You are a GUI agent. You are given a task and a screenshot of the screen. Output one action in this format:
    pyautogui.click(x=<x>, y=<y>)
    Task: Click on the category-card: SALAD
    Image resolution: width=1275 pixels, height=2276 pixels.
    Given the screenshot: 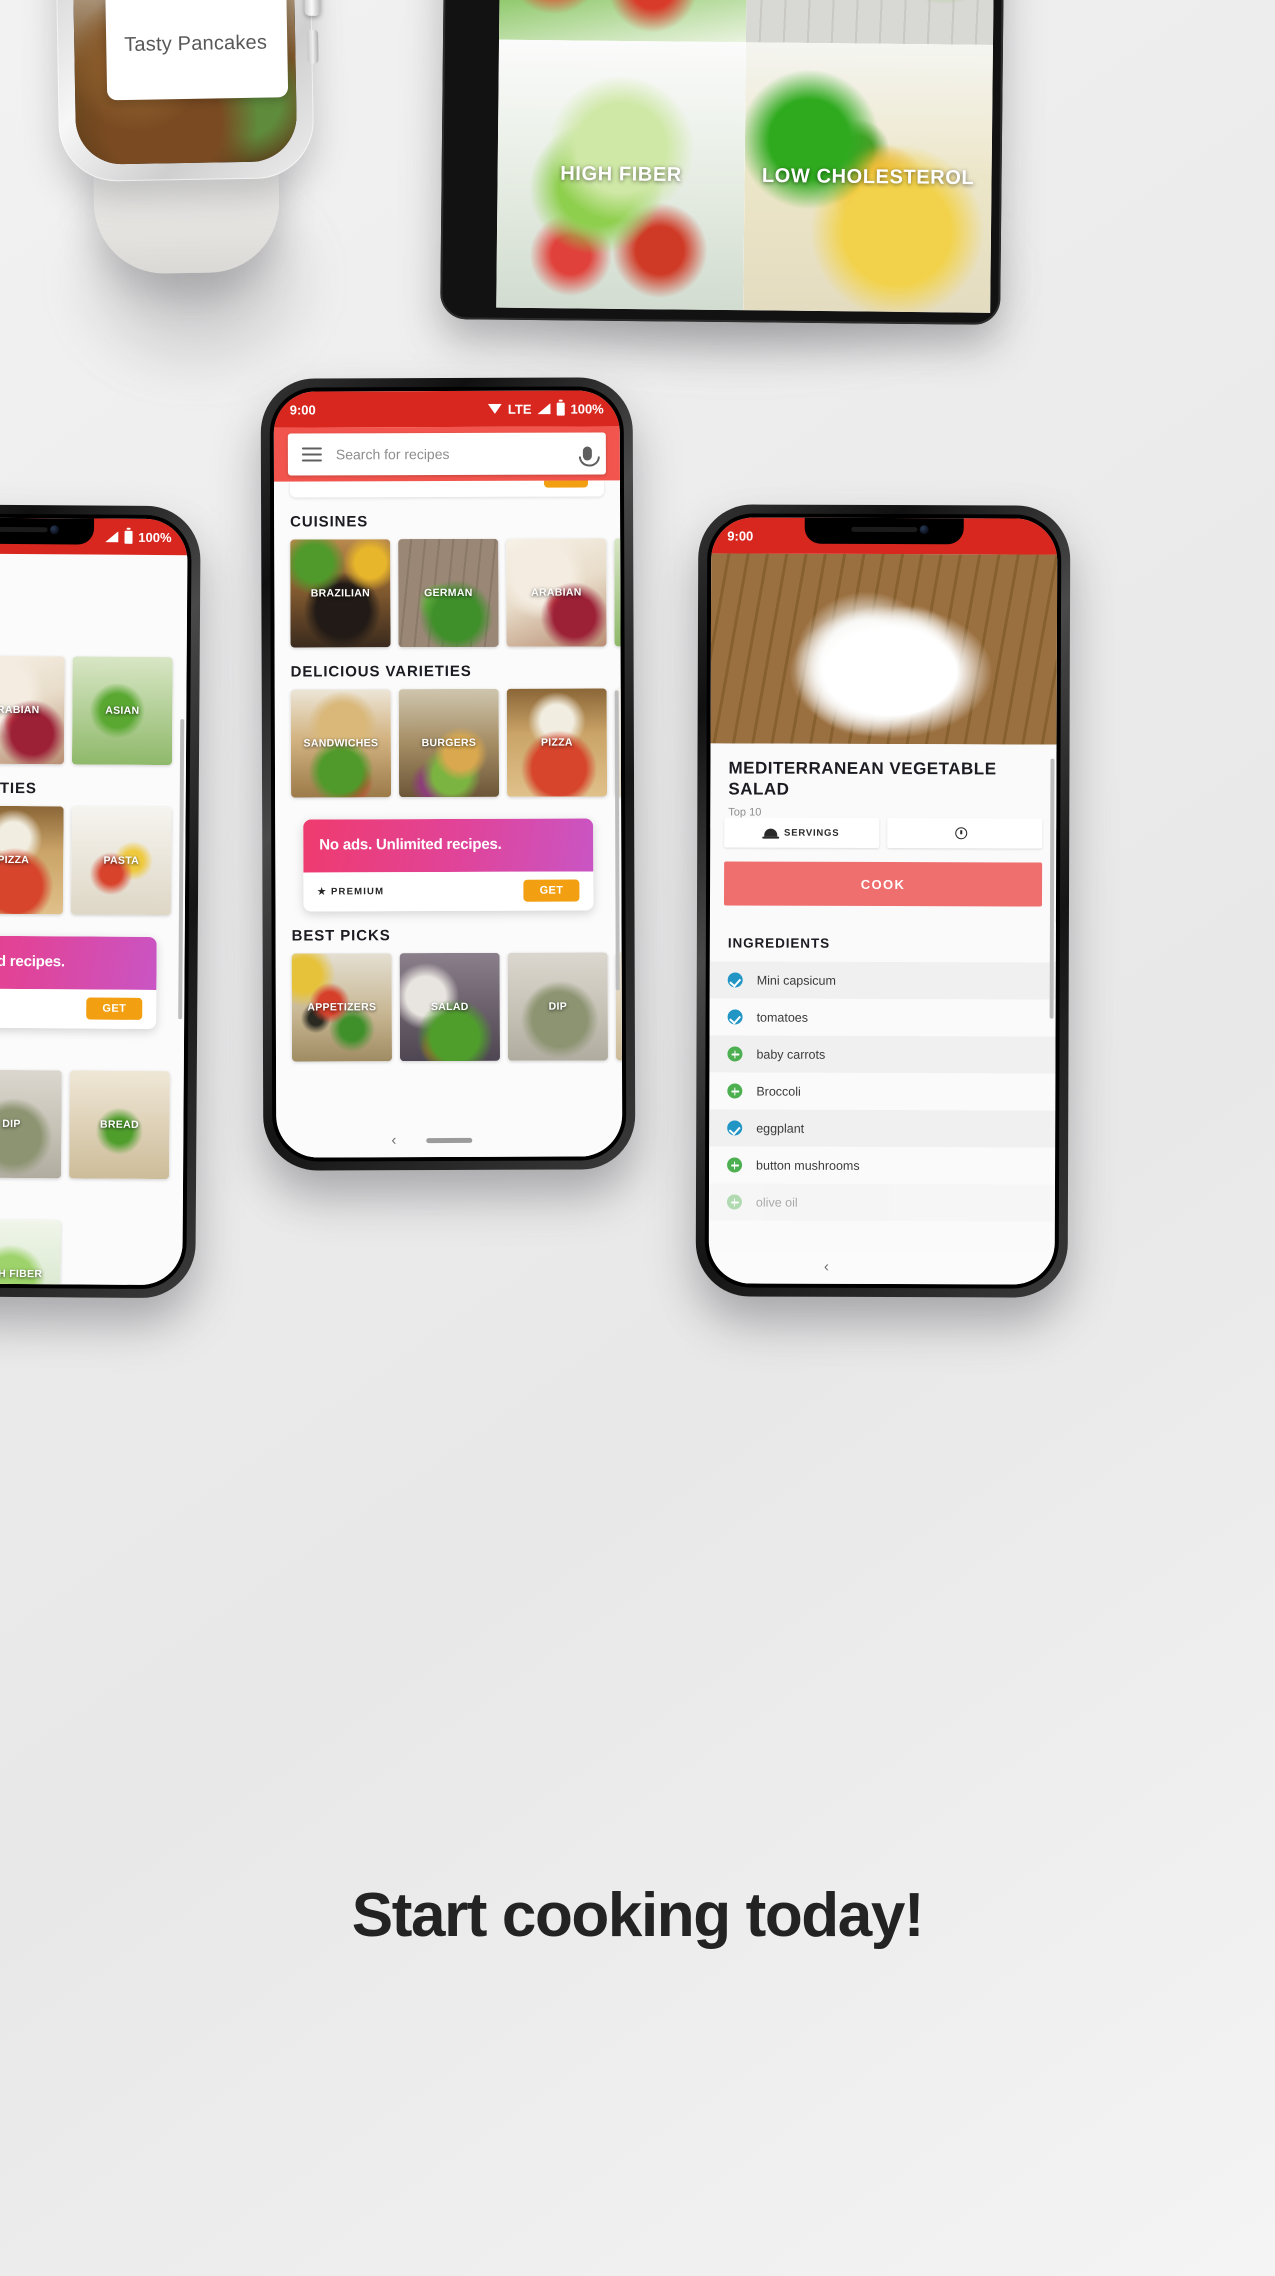 What is the action you would take?
    pyautogui.click(x=450, y=1007)
    